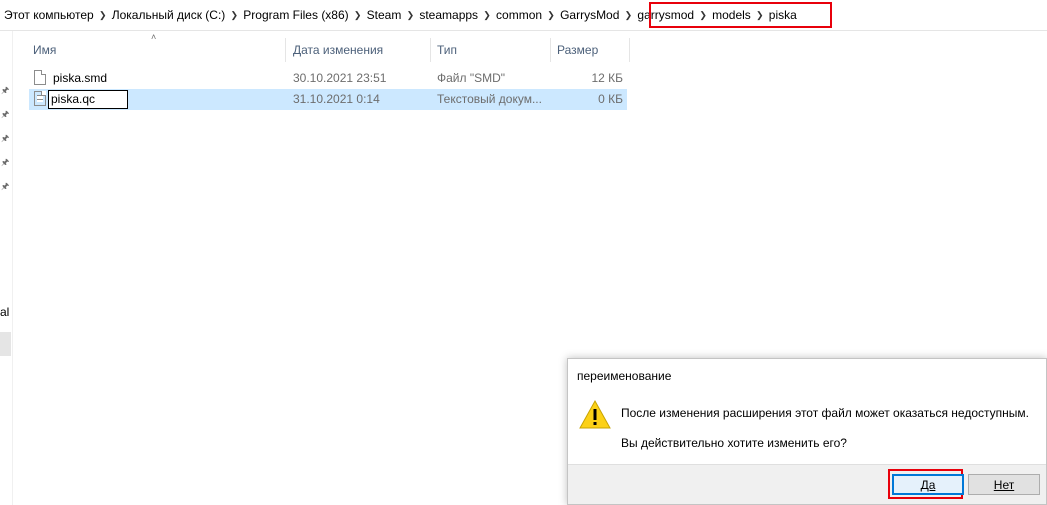 The width and height of the screenshot is (1047, 505). I want to click on breadcrumb-garrysmod-root: GarrysMod, so click(589, 15).